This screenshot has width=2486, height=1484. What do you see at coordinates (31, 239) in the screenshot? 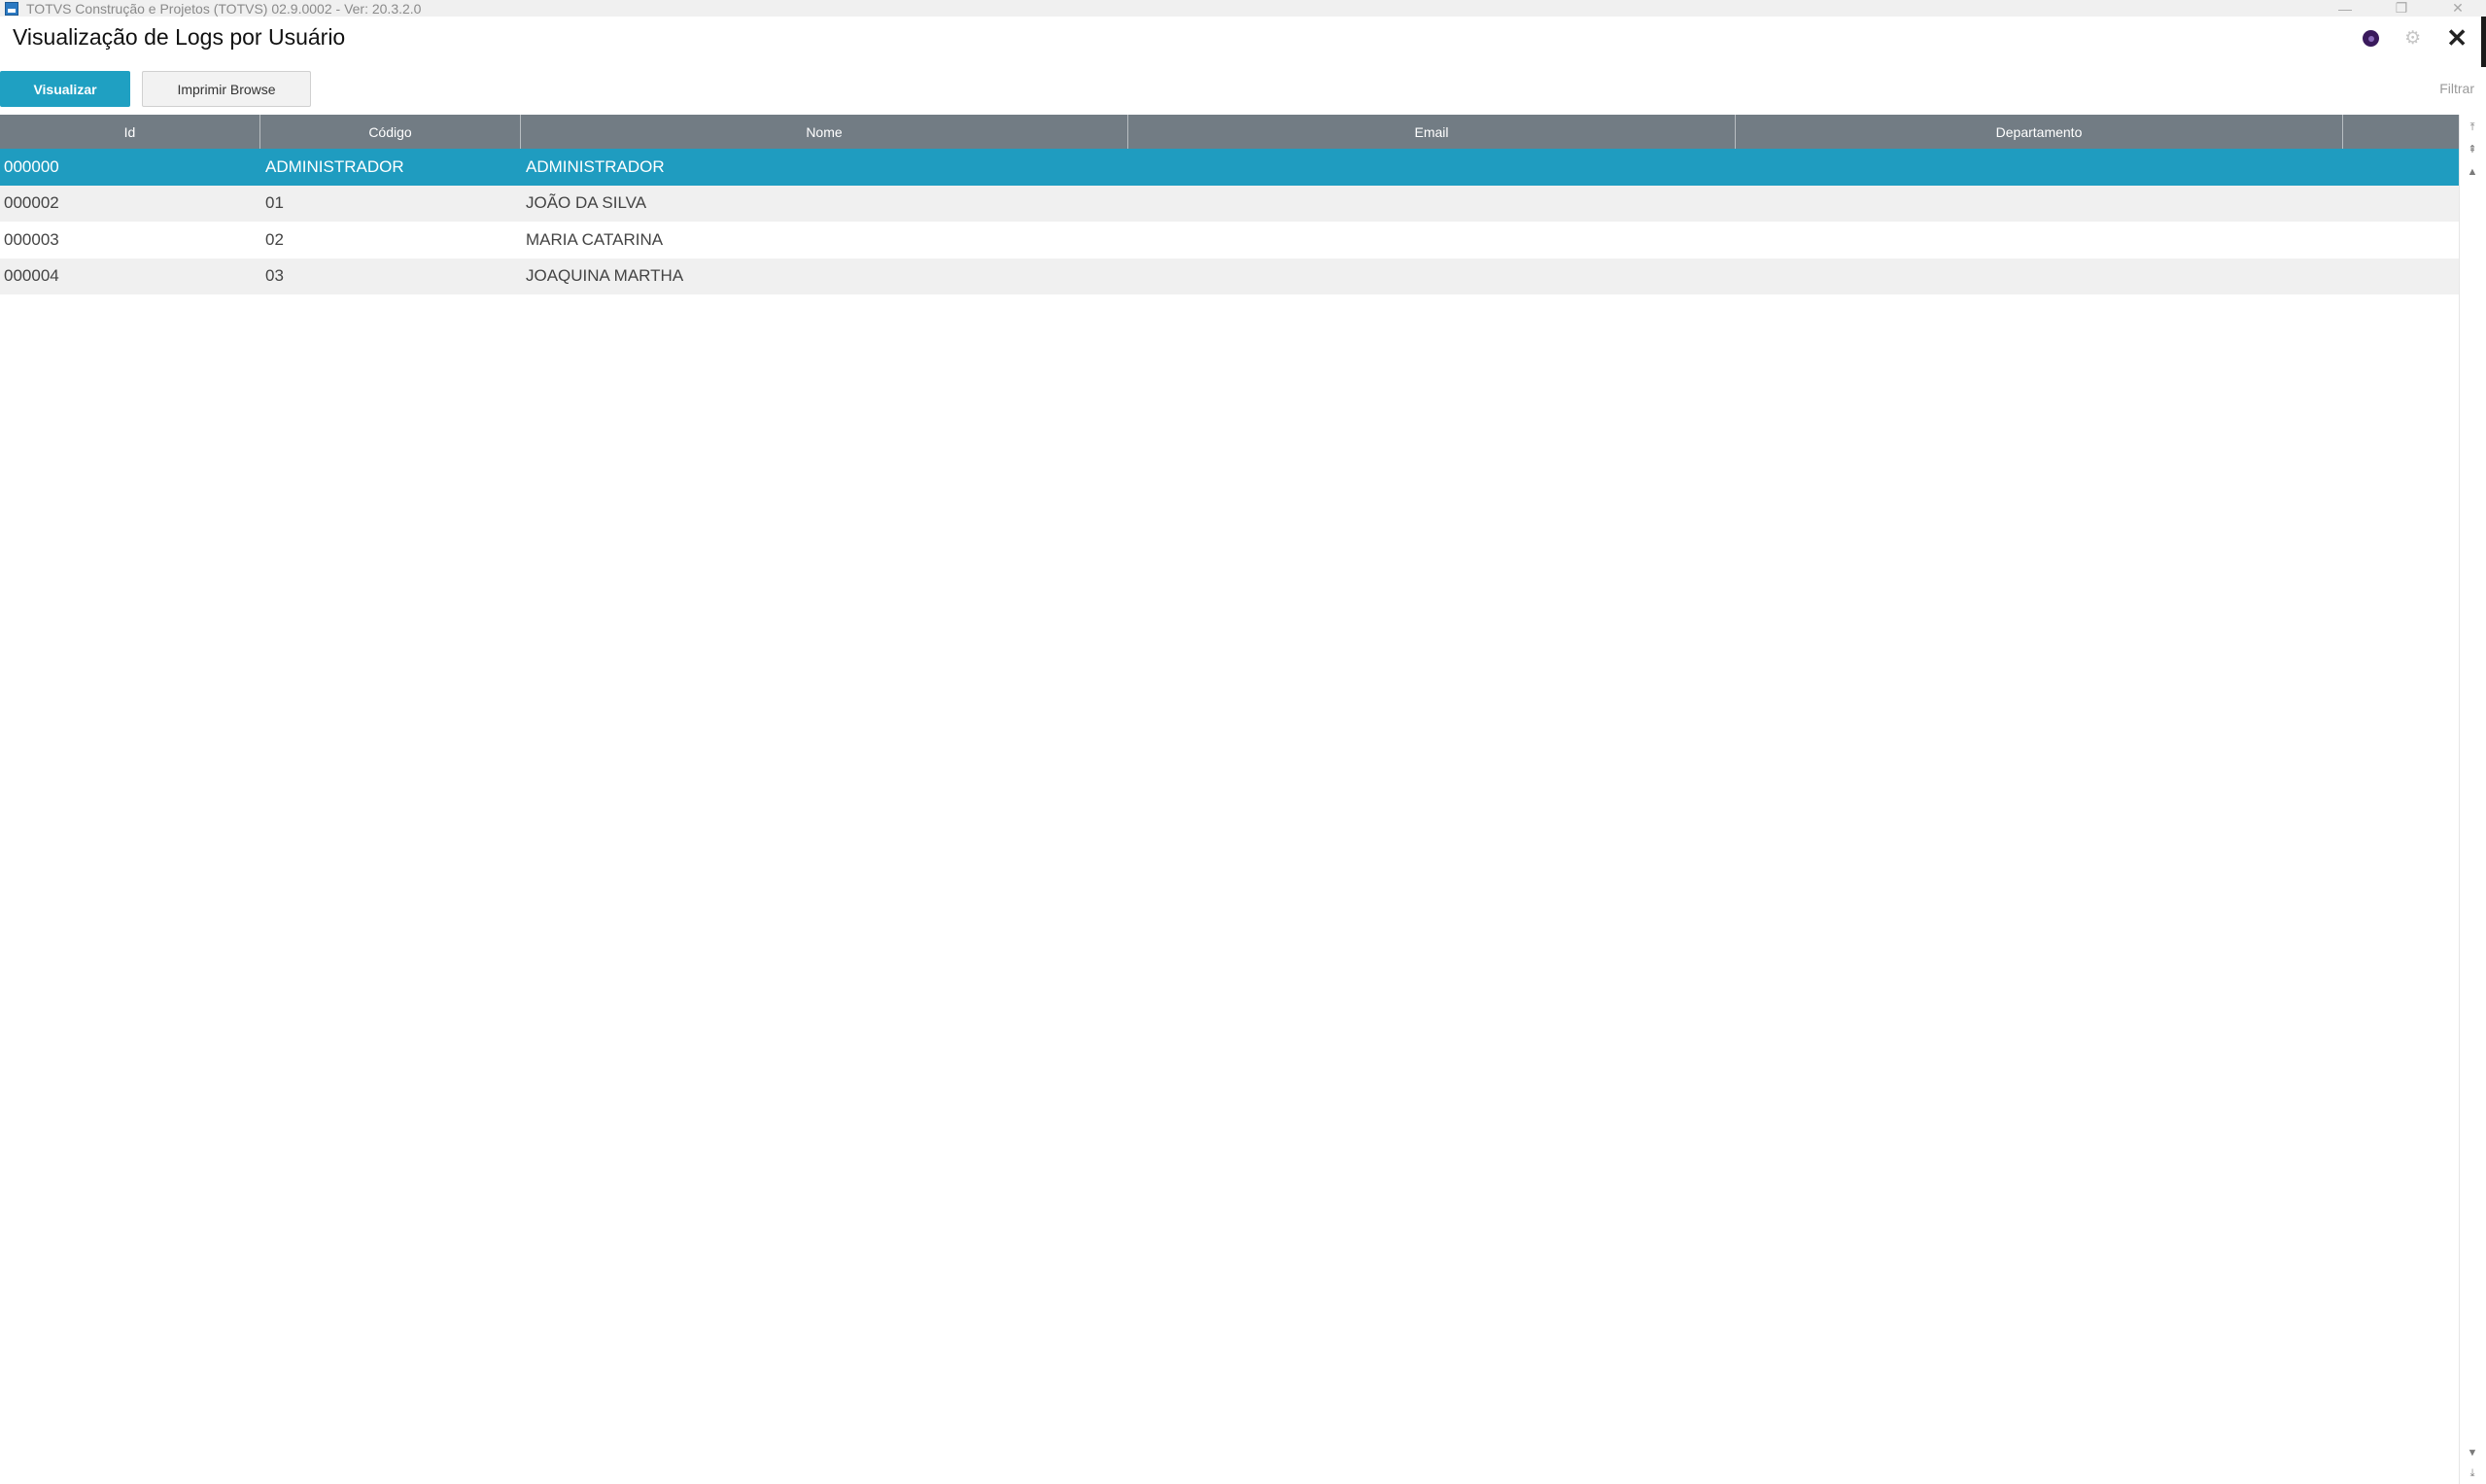
I see `cell-id: 000003` at bounding box center [31, 239].